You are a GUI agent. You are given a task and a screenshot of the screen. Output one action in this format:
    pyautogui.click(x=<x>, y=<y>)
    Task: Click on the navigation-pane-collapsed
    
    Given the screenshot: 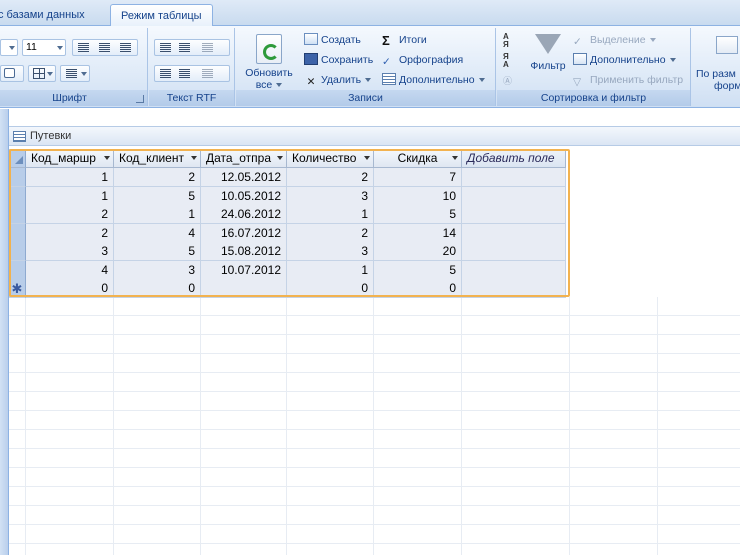 What is the action you would take?
    pyautogui.click(x=4, y=332)
    